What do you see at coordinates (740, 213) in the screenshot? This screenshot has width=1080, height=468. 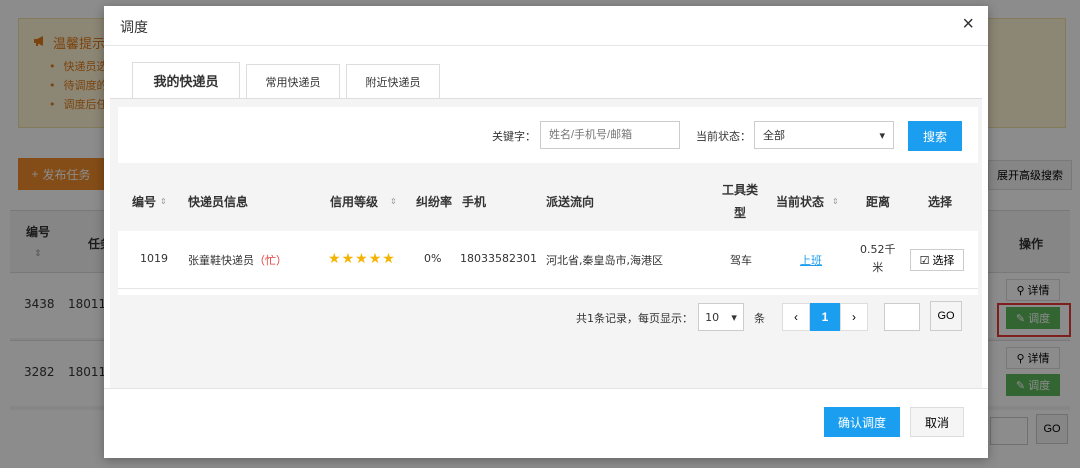 I see `col-tool-type-line2: 型` at bounding box center [740, 213].